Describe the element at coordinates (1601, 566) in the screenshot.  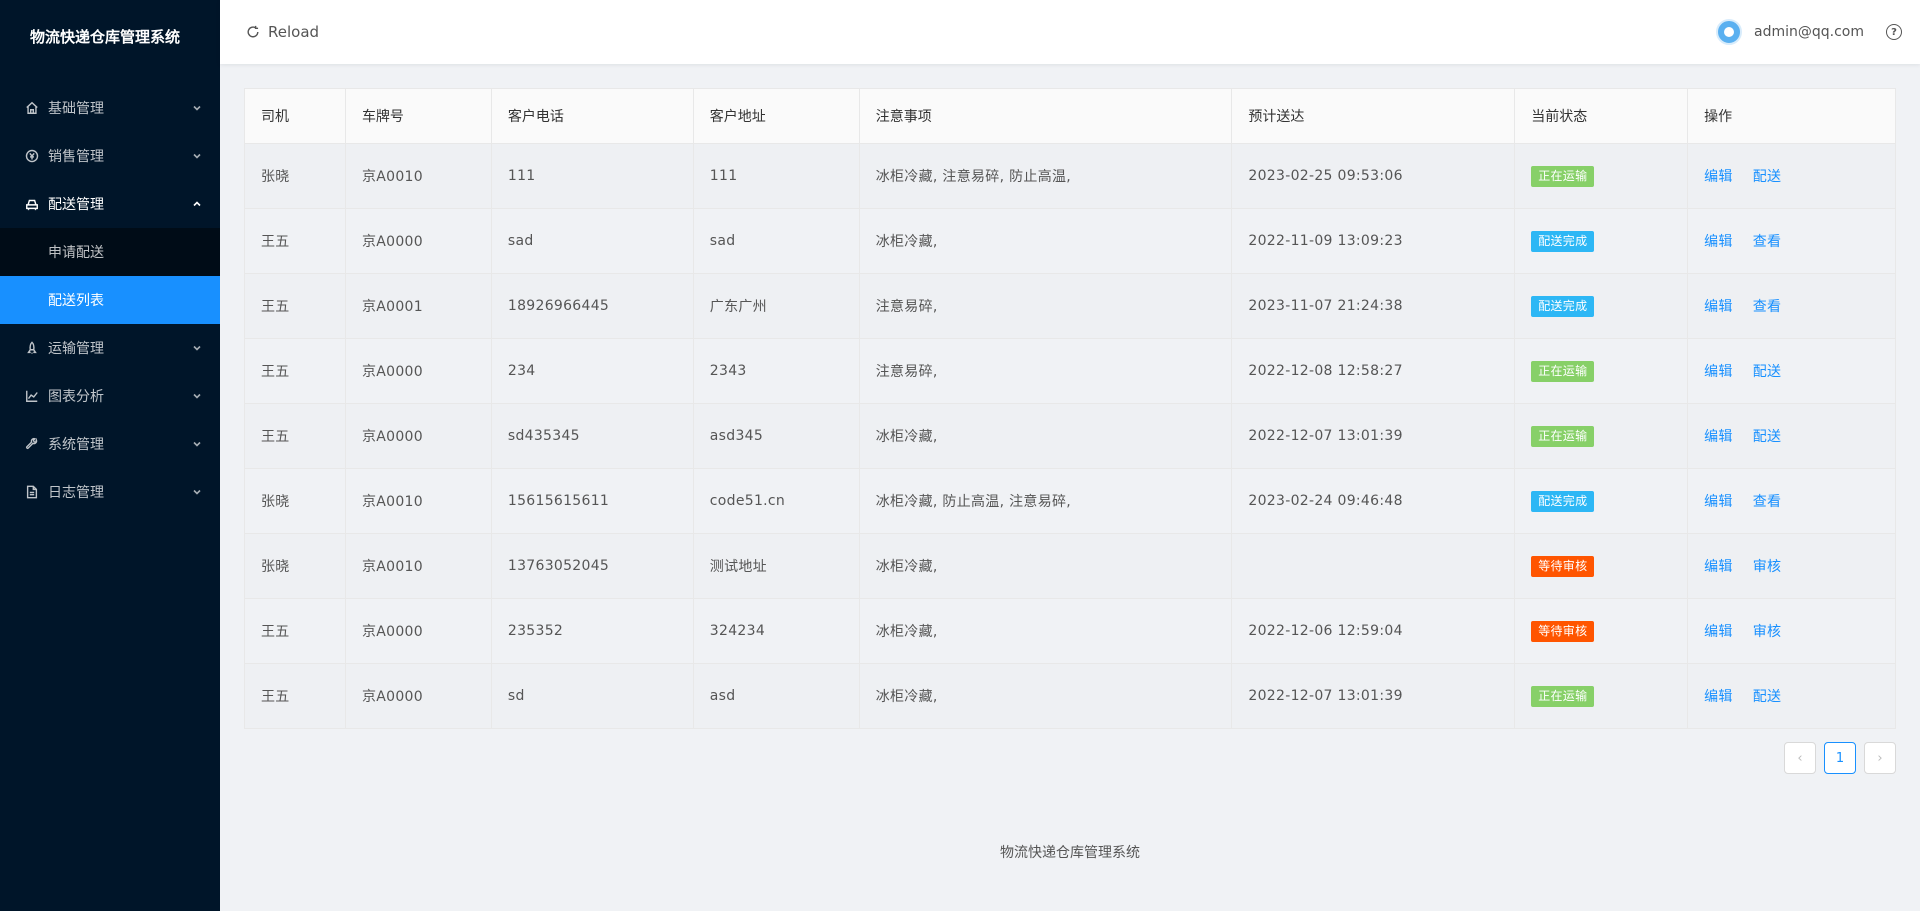
I see `cell-status: 等待审核` at that location.